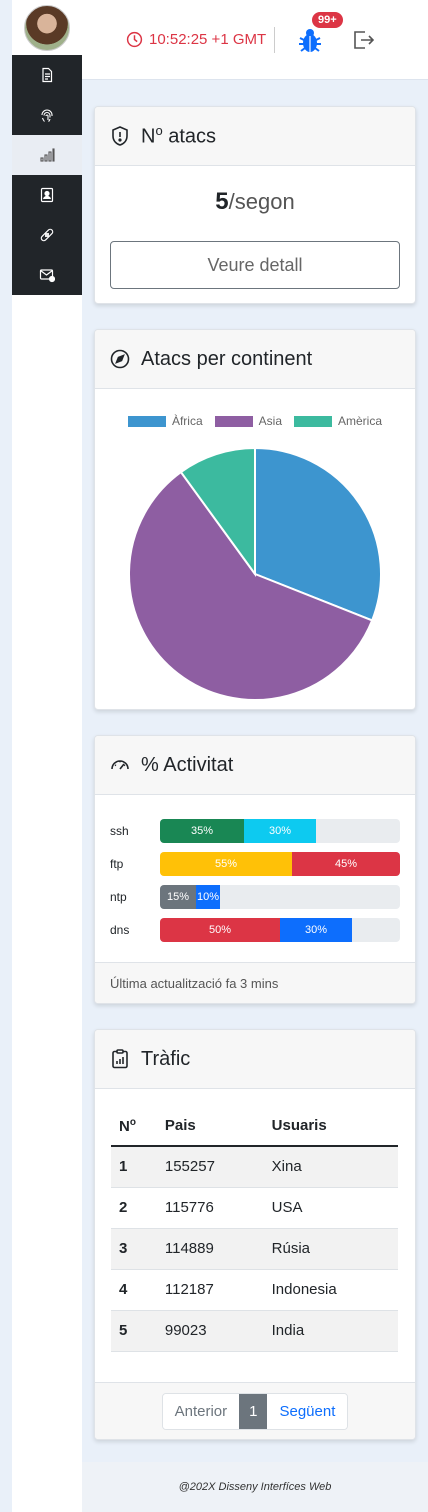 Image resolution: width=428 pixels, height=1512 pixels. I want to click on attack-rate-unit: /segon, so click(261, 201).